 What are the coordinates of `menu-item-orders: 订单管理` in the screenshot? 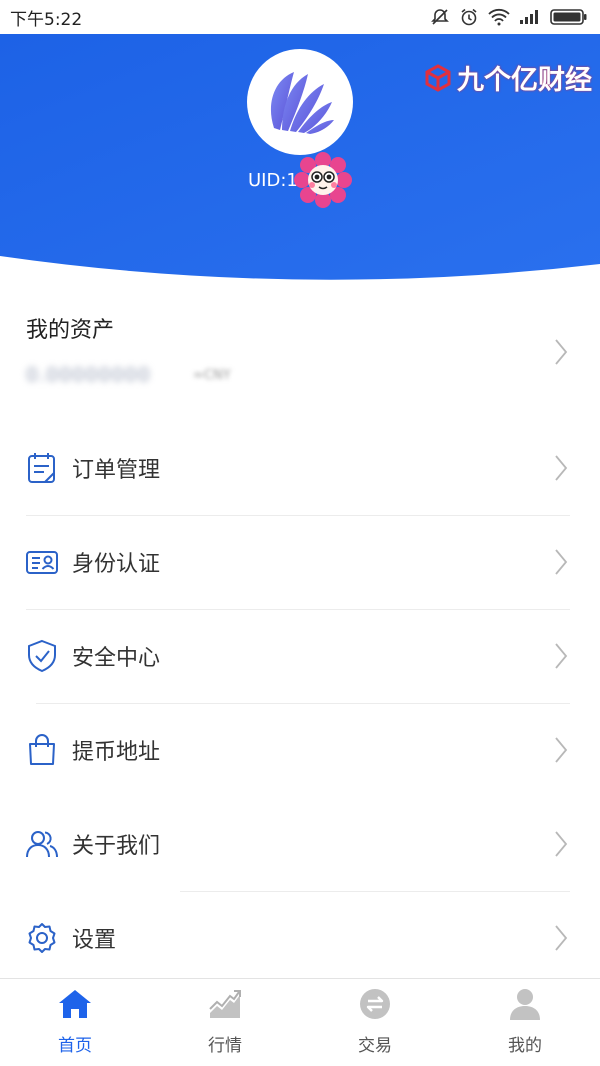 It's located at (300, 469).